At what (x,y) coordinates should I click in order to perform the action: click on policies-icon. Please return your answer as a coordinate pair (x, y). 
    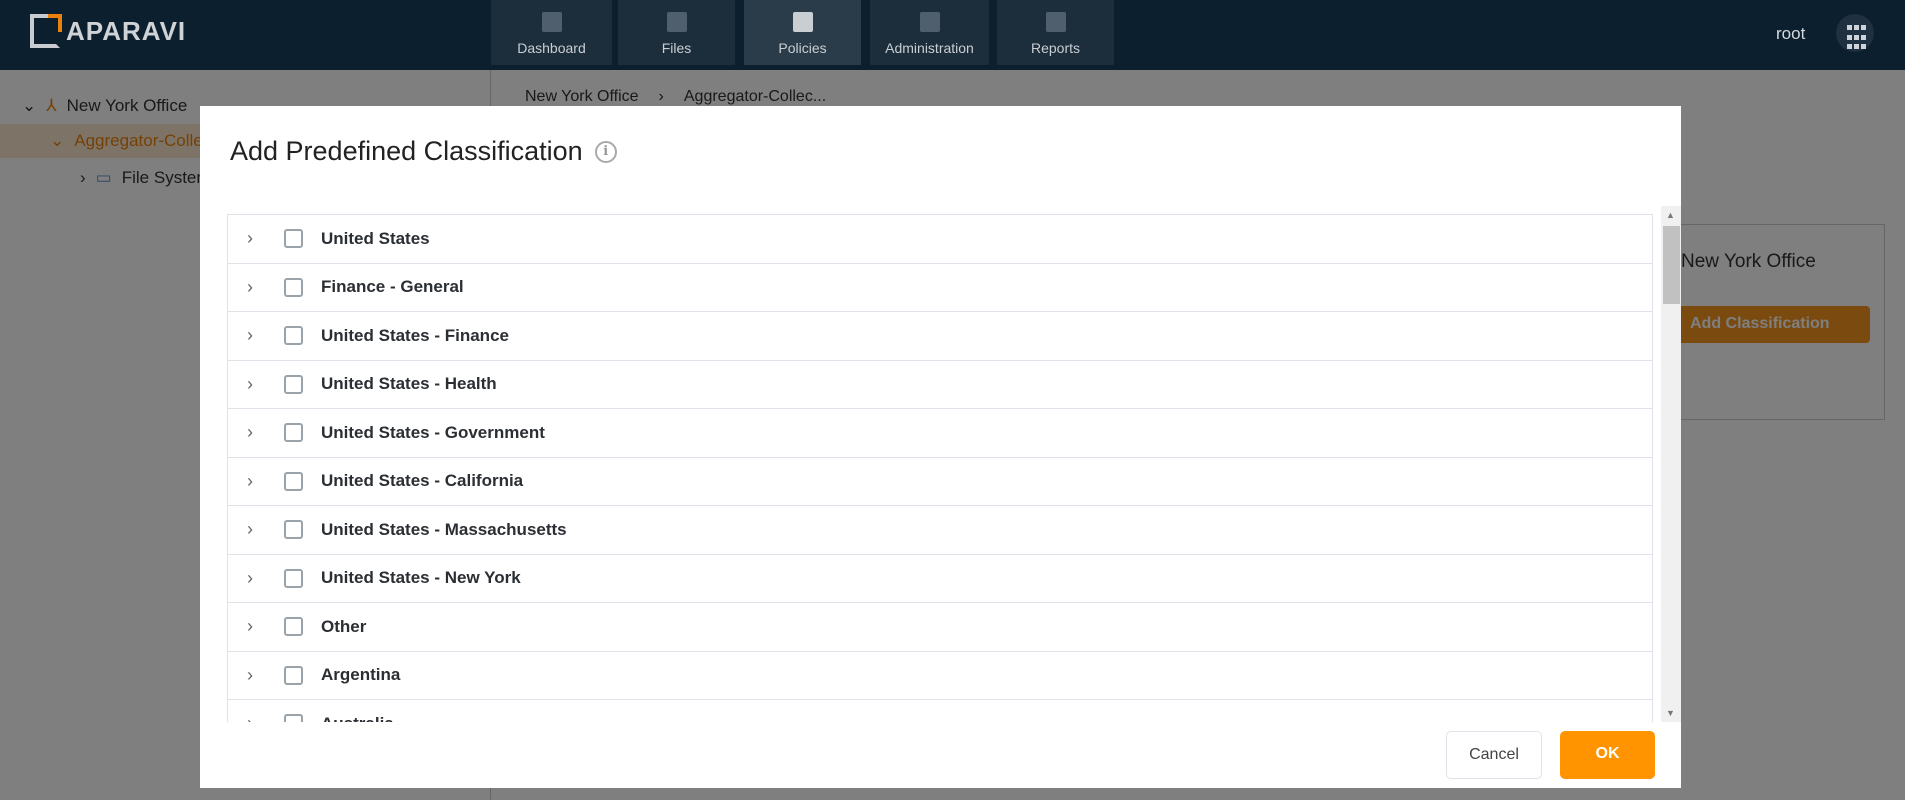
    Looking at the image, I should click on (802, 22).